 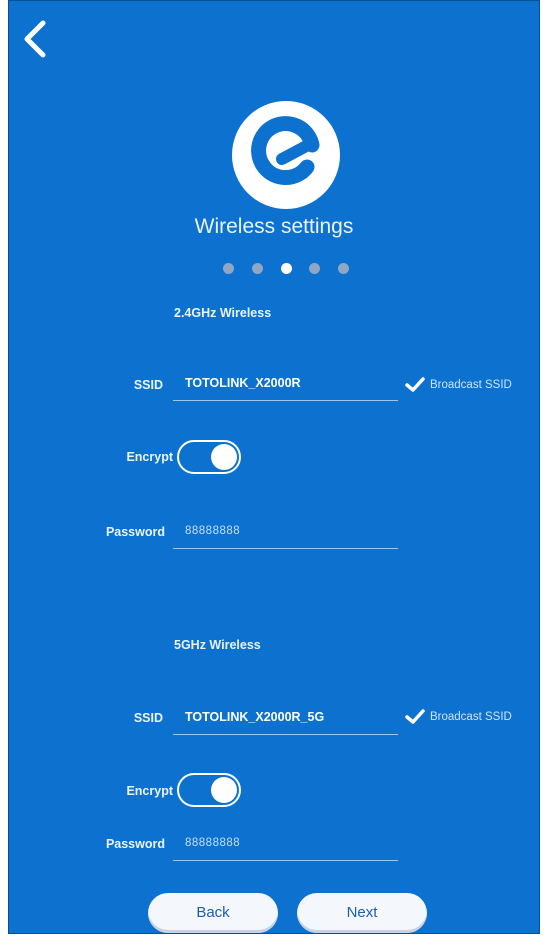 I want to click on step-indicator, so click(x=286, y=269).